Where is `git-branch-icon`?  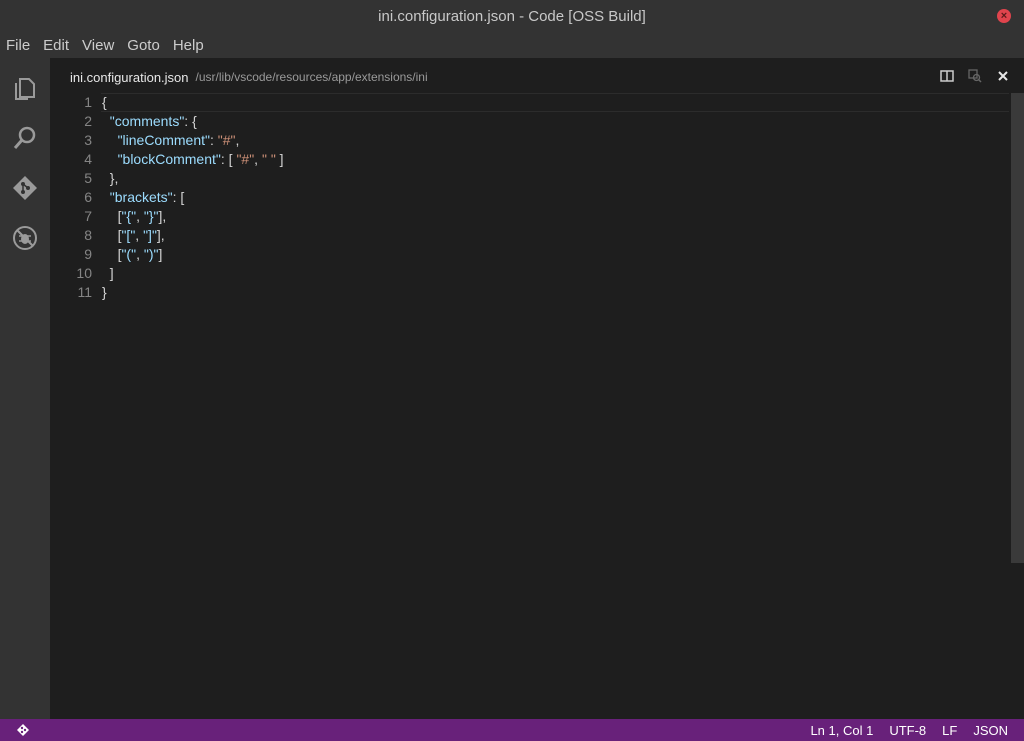
git-branch-icon is located at coordinates (23, 730).